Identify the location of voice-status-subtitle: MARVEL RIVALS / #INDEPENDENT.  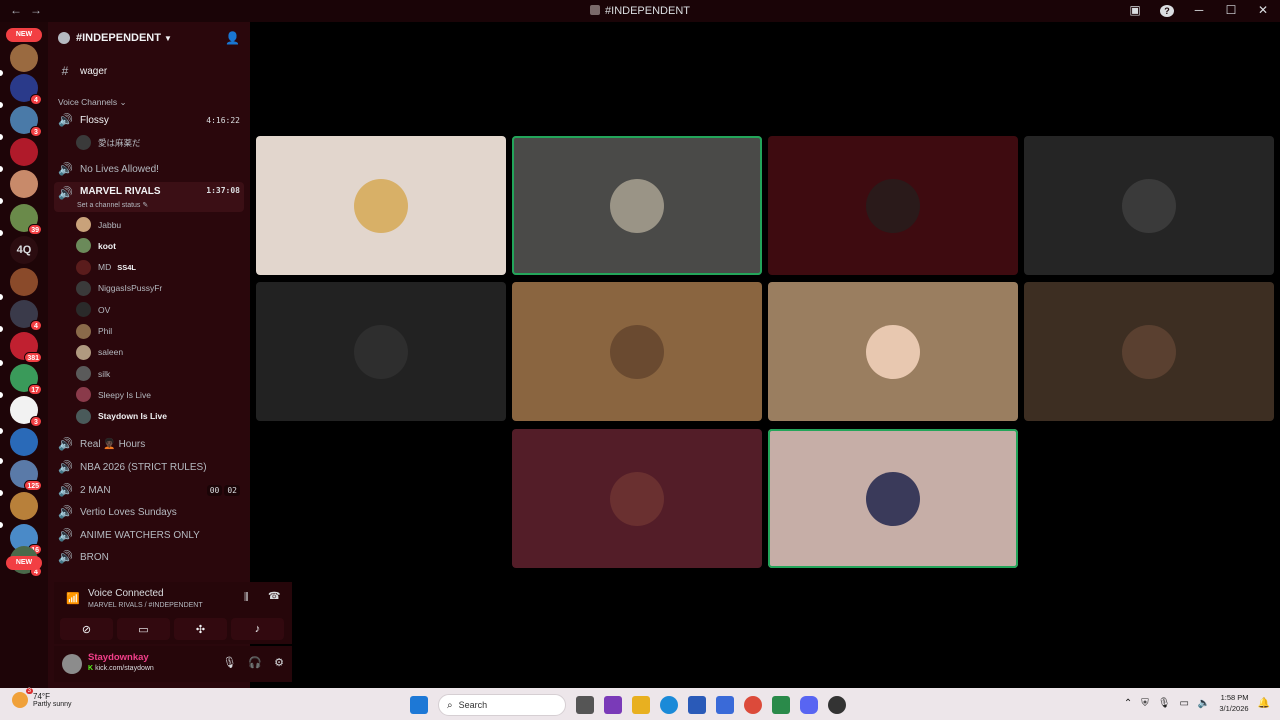
(145, 605).